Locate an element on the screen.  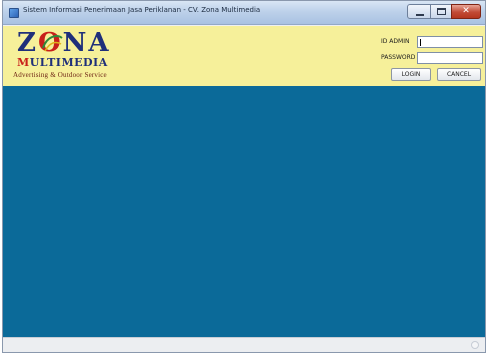
close-button: ✕ is located at coordinates (466, 11).